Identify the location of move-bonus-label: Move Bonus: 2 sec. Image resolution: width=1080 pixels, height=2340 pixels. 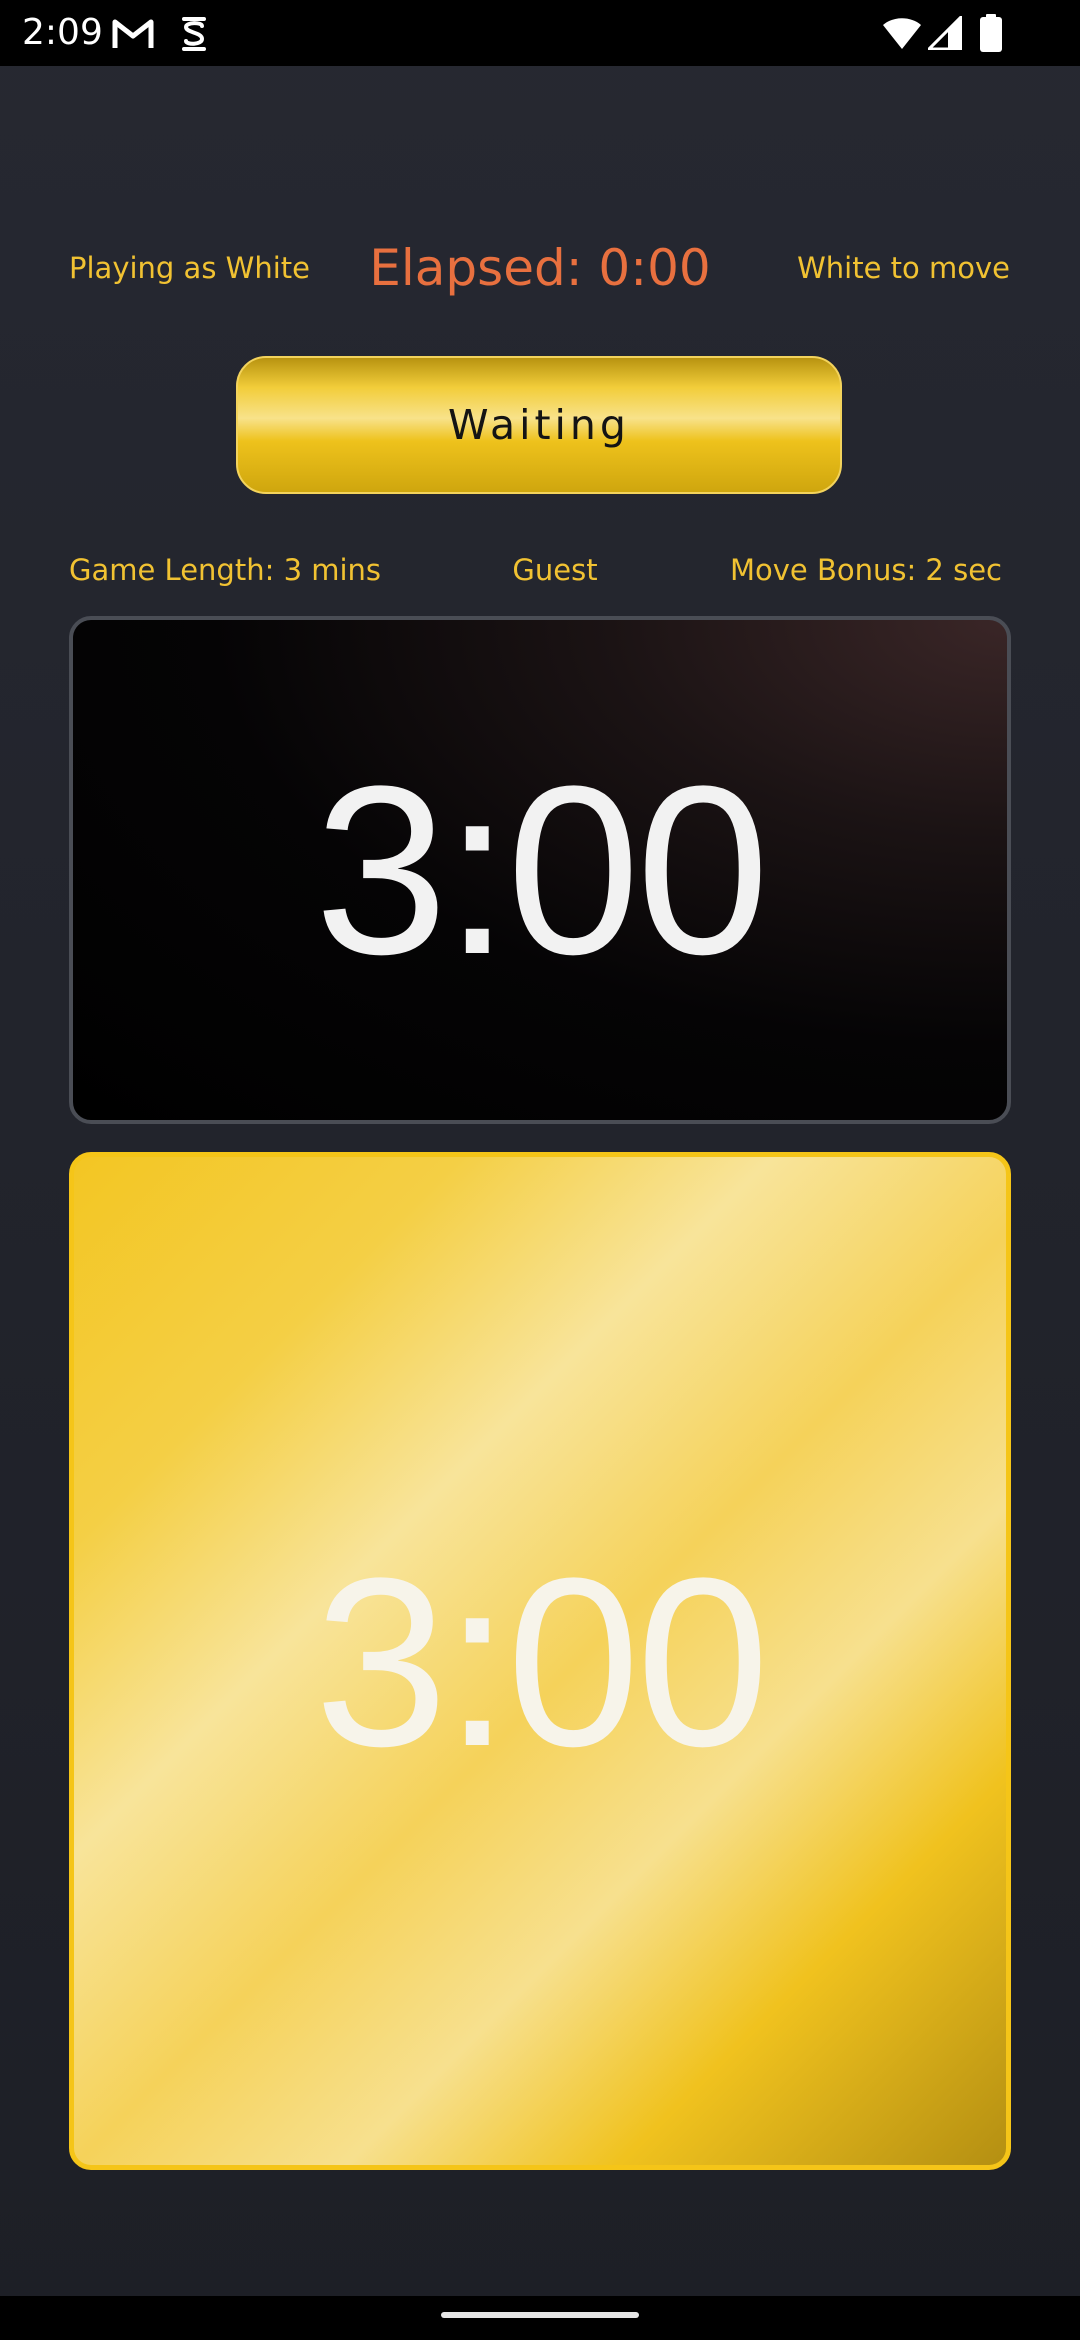
(865, 570).